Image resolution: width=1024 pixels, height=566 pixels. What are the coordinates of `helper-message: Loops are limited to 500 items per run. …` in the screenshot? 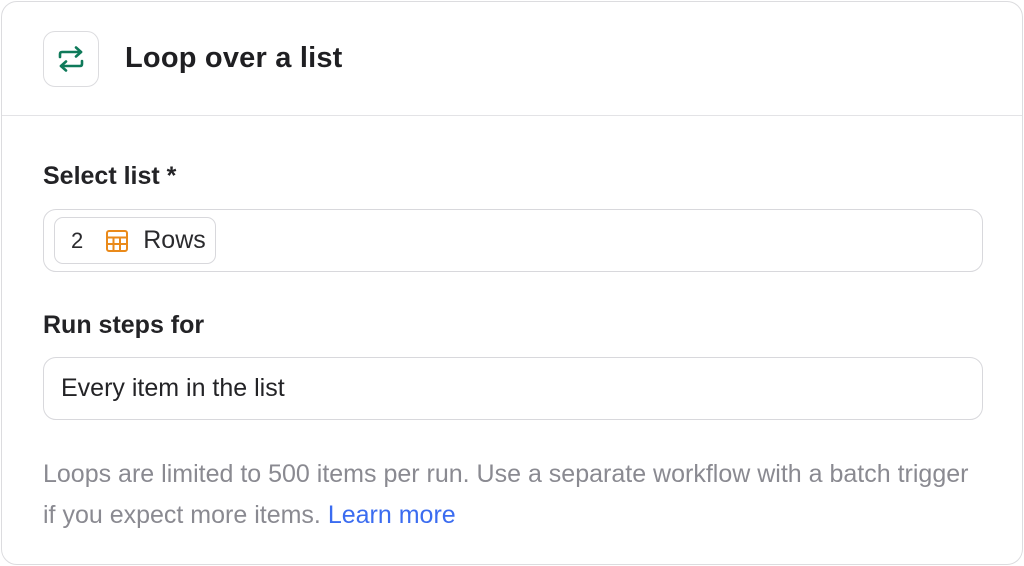 It's located at (506, 494).